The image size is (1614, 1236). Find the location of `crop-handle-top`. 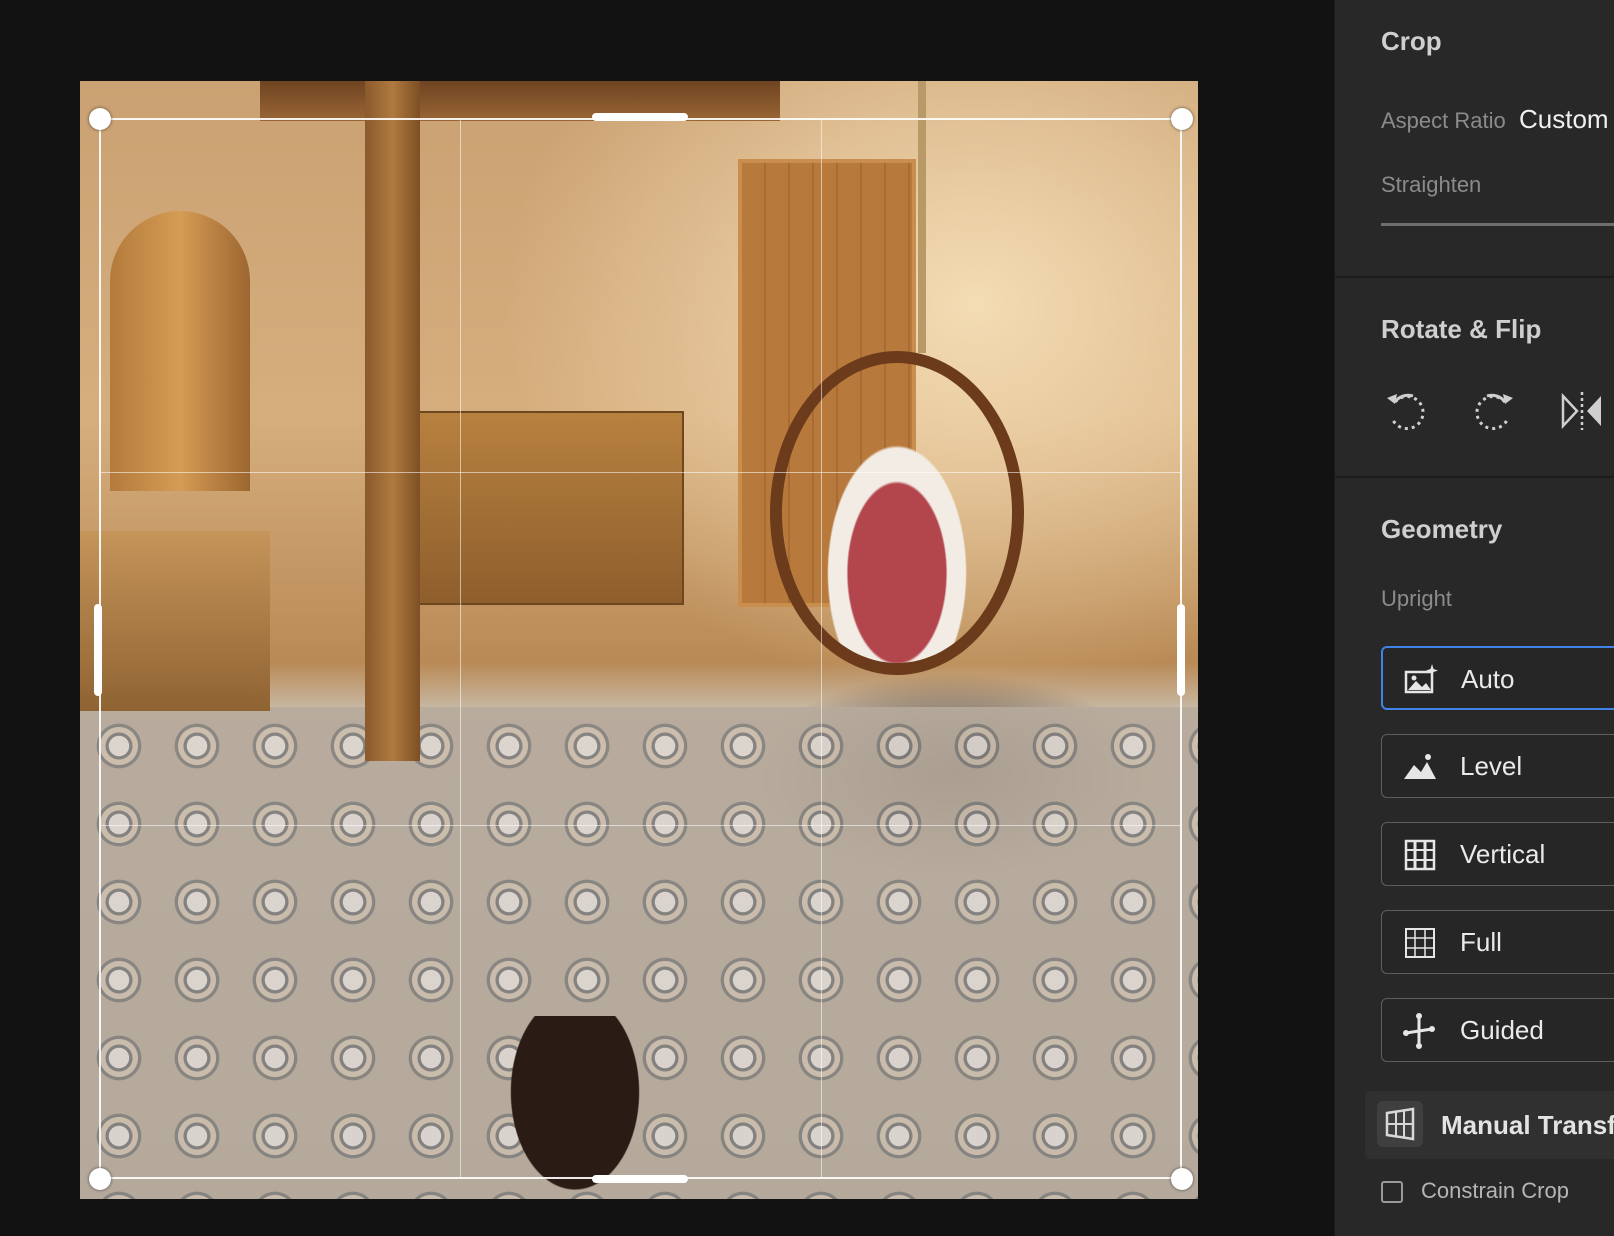

crop-handle-top is located at coordinates (640, 117).